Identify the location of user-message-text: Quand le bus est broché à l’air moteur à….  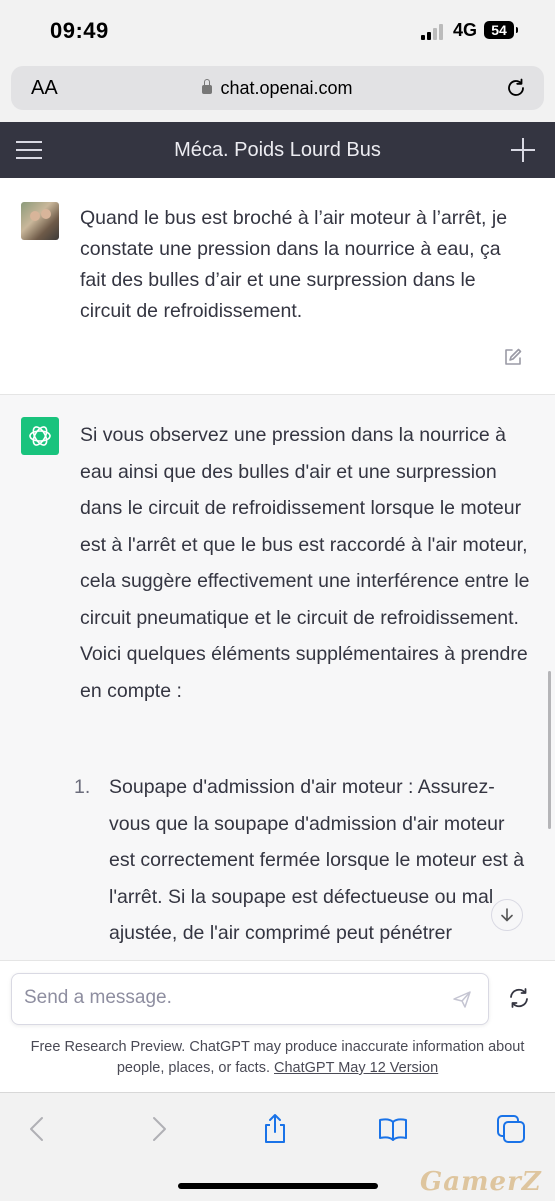
(294, 264).